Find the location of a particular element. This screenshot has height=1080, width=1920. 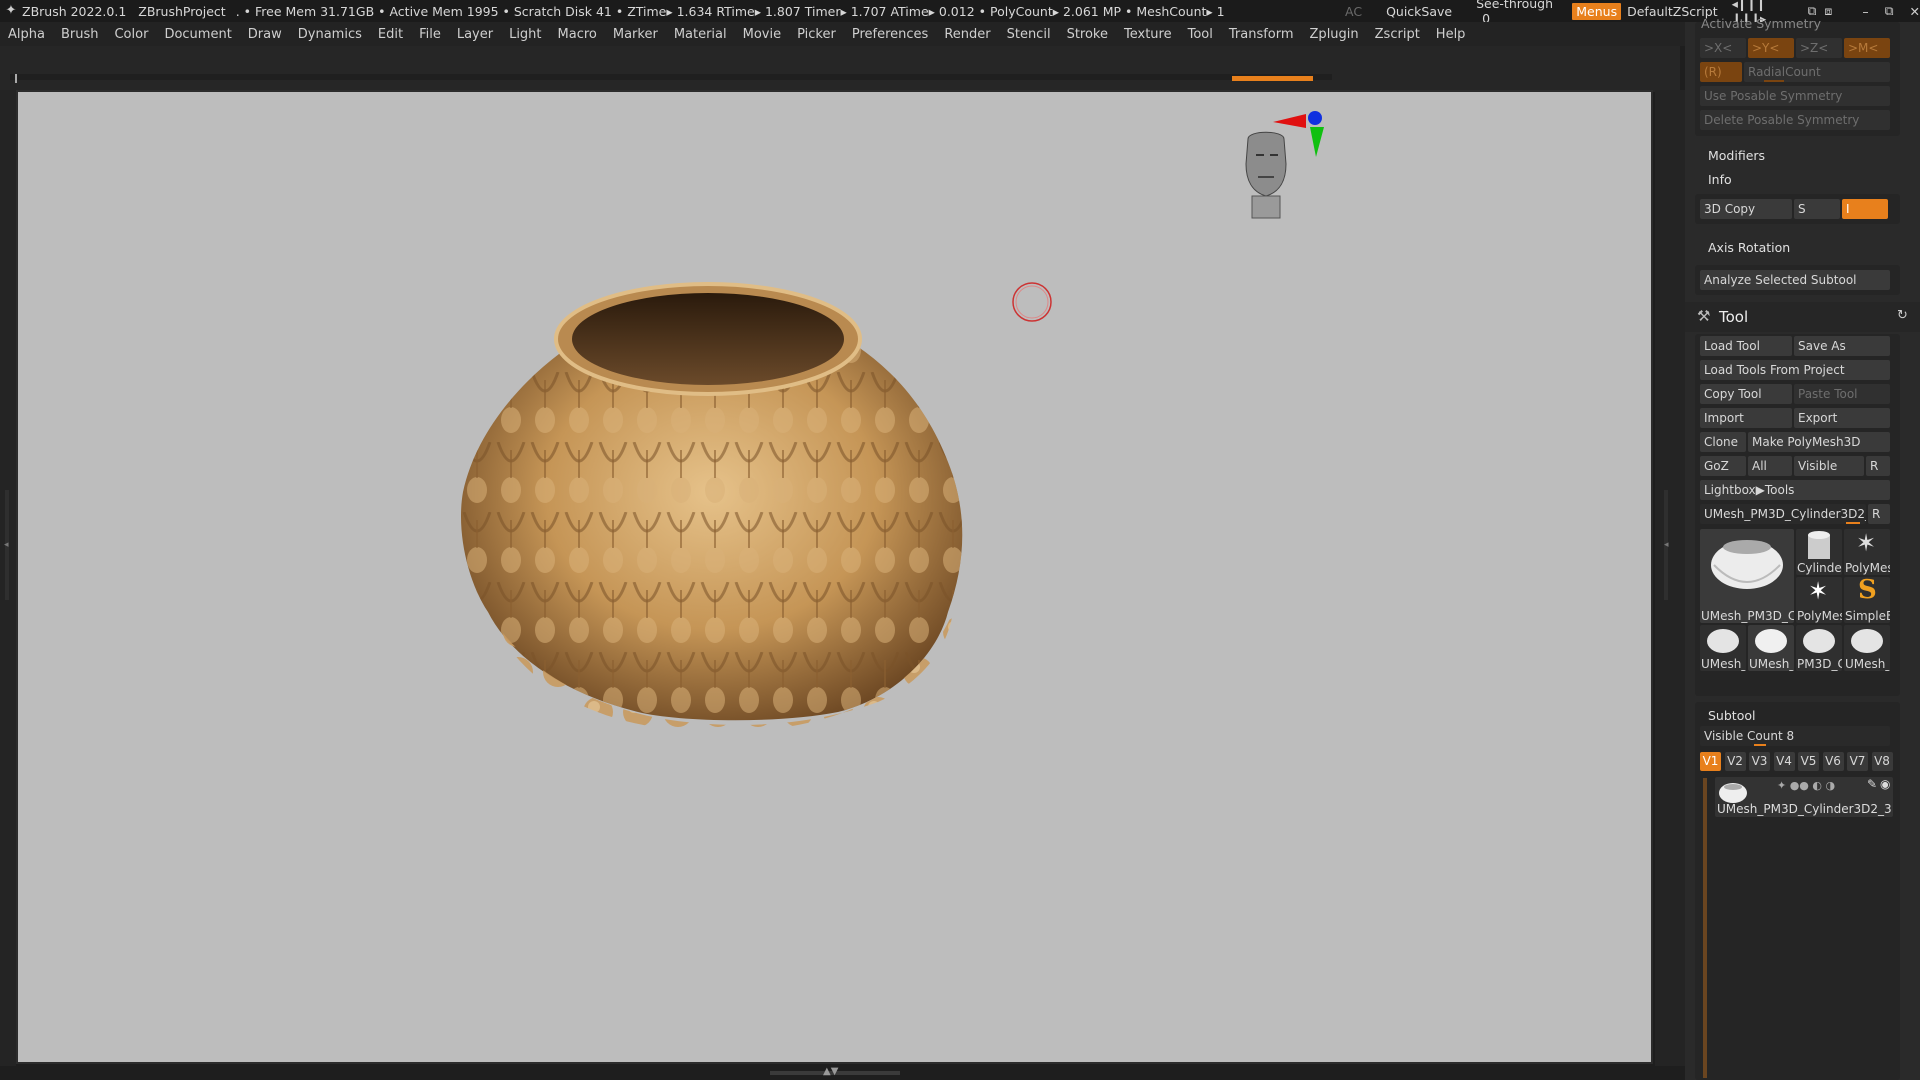

axis-rotation-header: Axis Rotation is located at coordinates (1749, 247).